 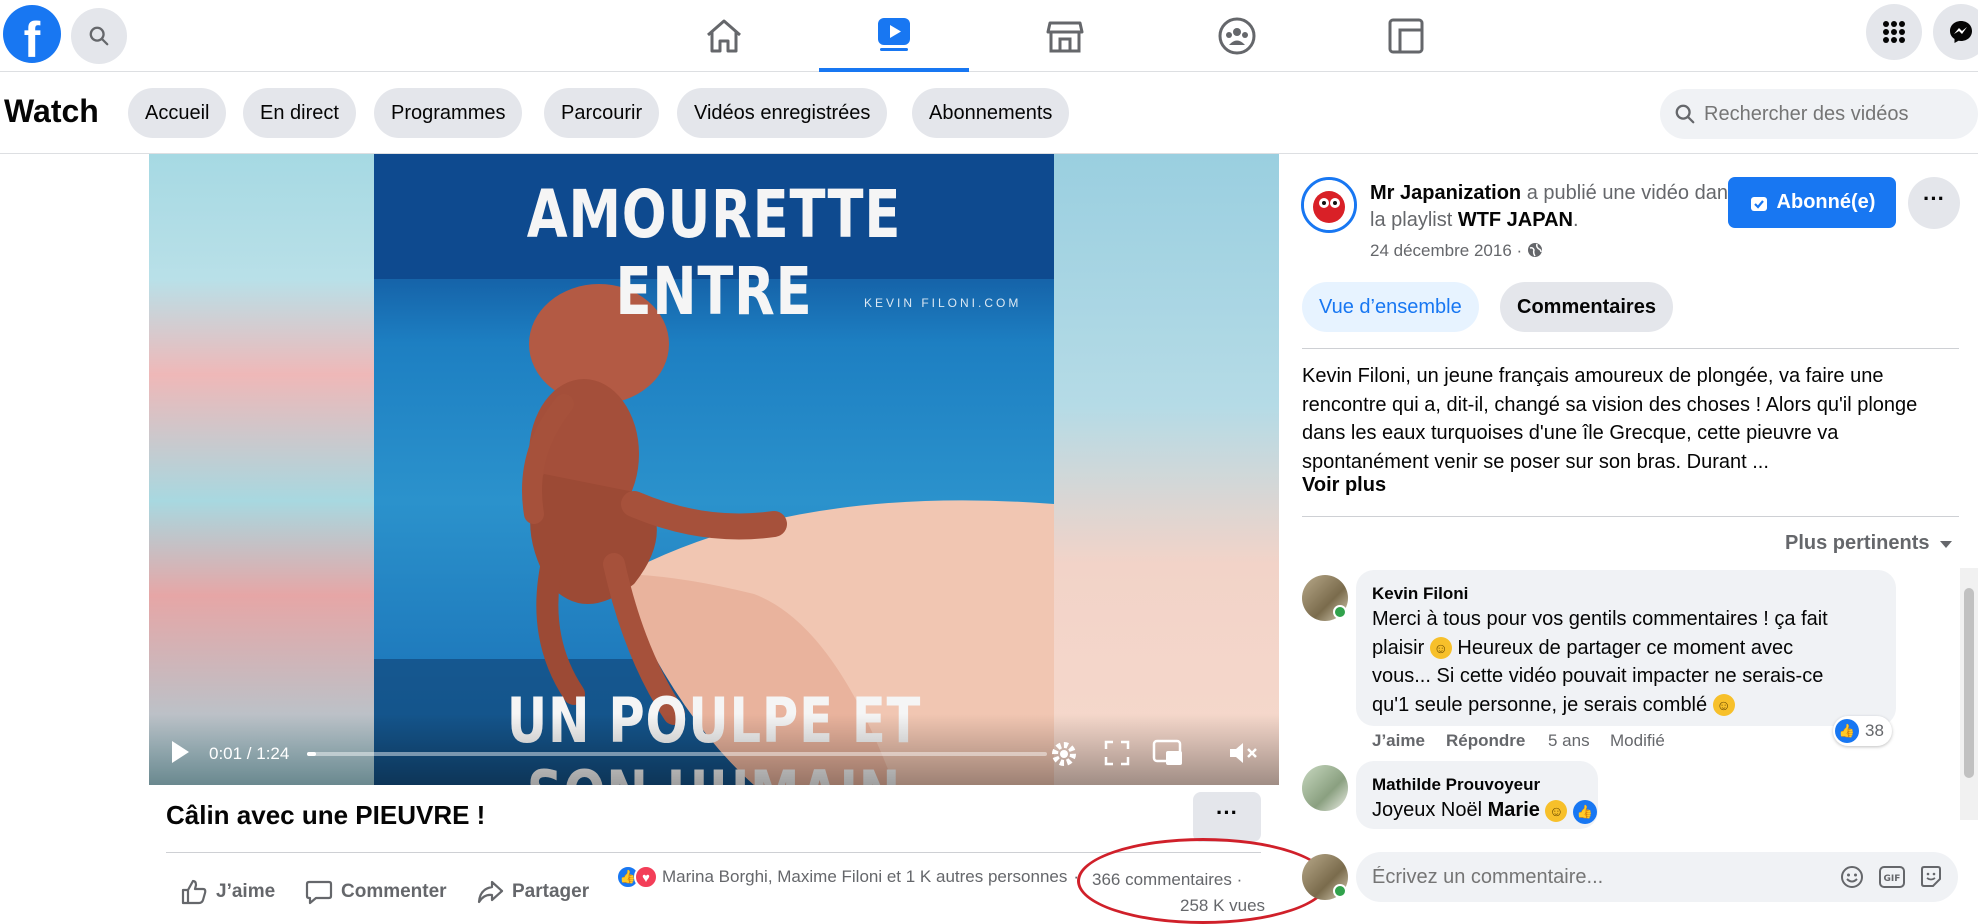 I want to click on video-time: 0:01 / 1:24, so click(x=249, y=753).